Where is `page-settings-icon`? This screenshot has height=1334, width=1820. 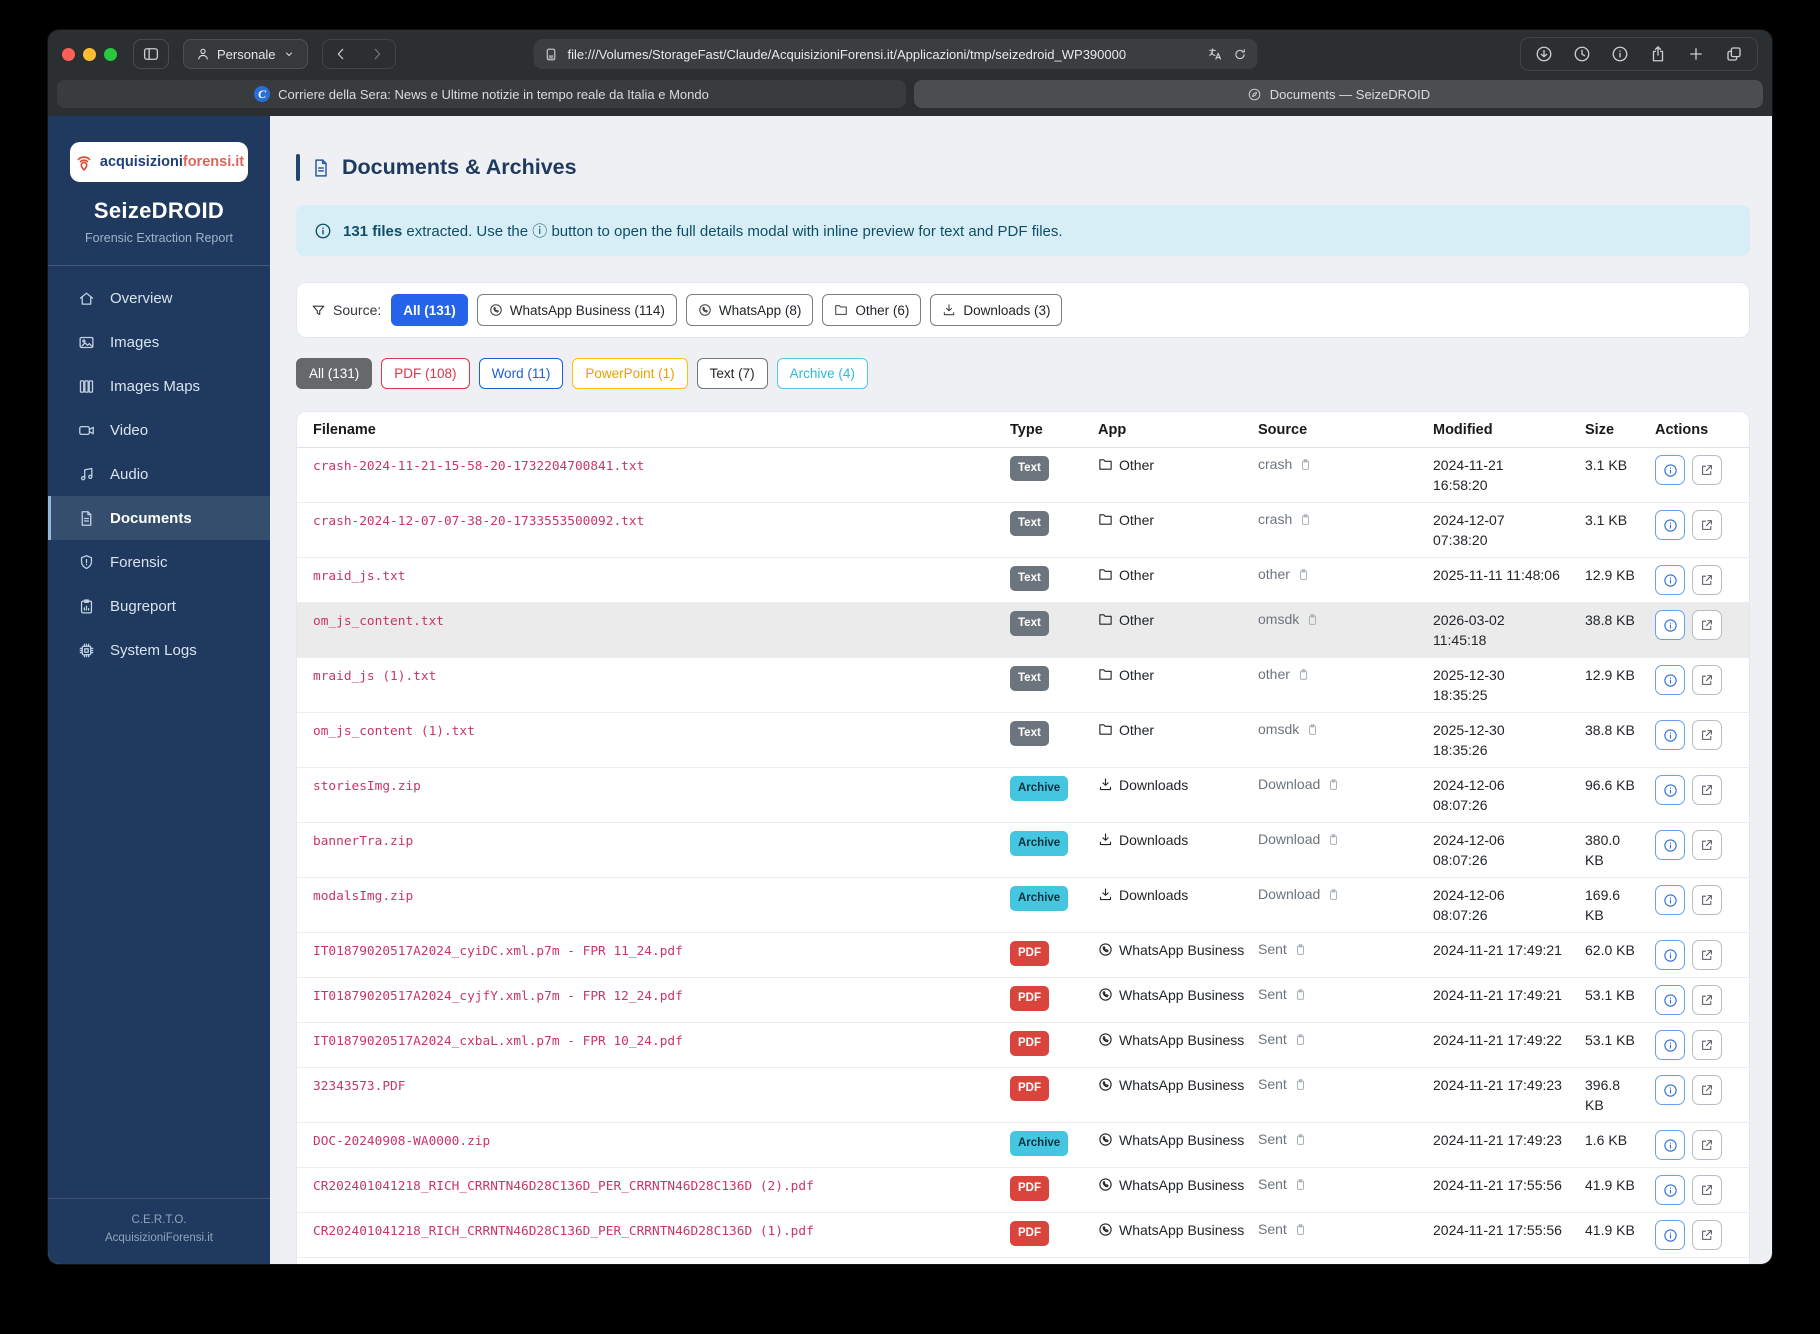 page-settings-icon is located at coordinates (551, 54).